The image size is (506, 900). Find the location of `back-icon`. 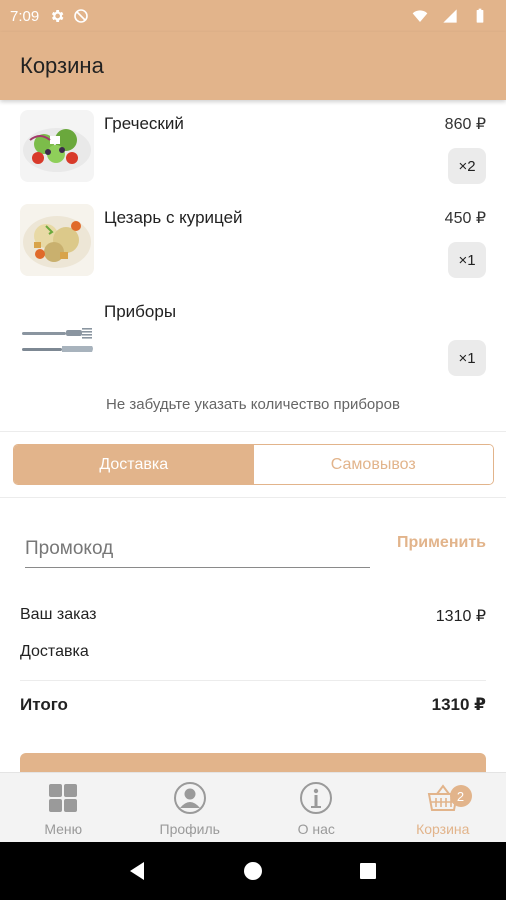

back-icon is located at coordinates (138, 871).